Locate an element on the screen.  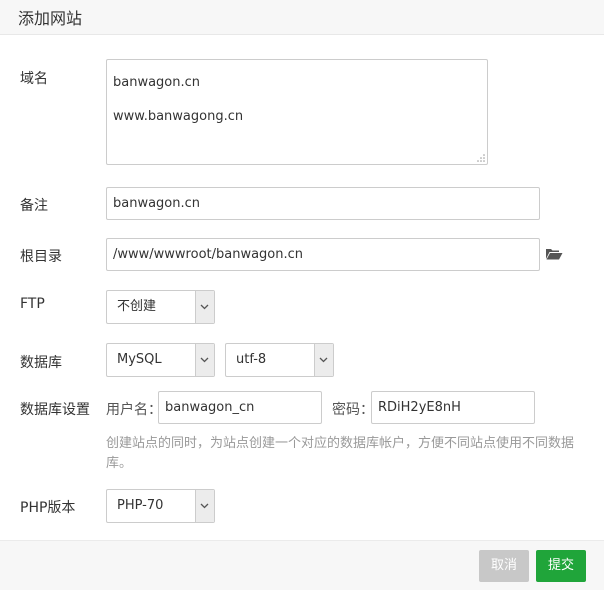
db-settings-hint: 创建站点的同时，为站点创建一个对应的数据库帐户，方便不同站点使用不同数据库。 is located at coordinates (340, 453).